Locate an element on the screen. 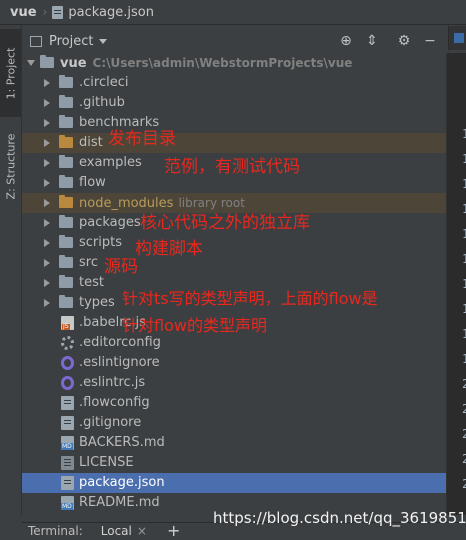 The image size is (466, 540). editor-tab-edge is located at coordinates (457, 38).